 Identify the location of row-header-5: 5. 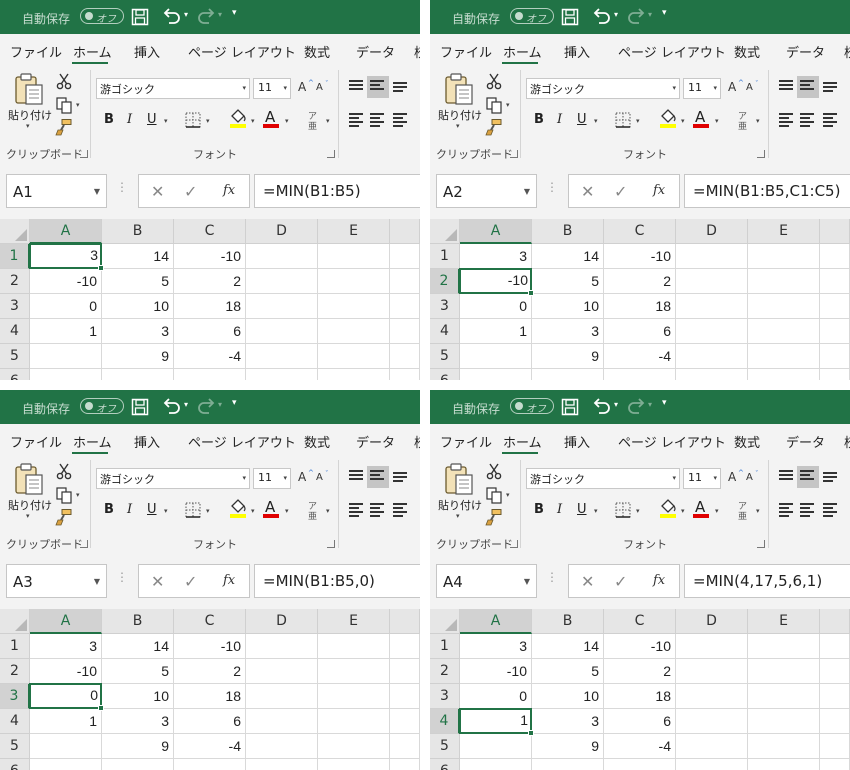
(445, 356).